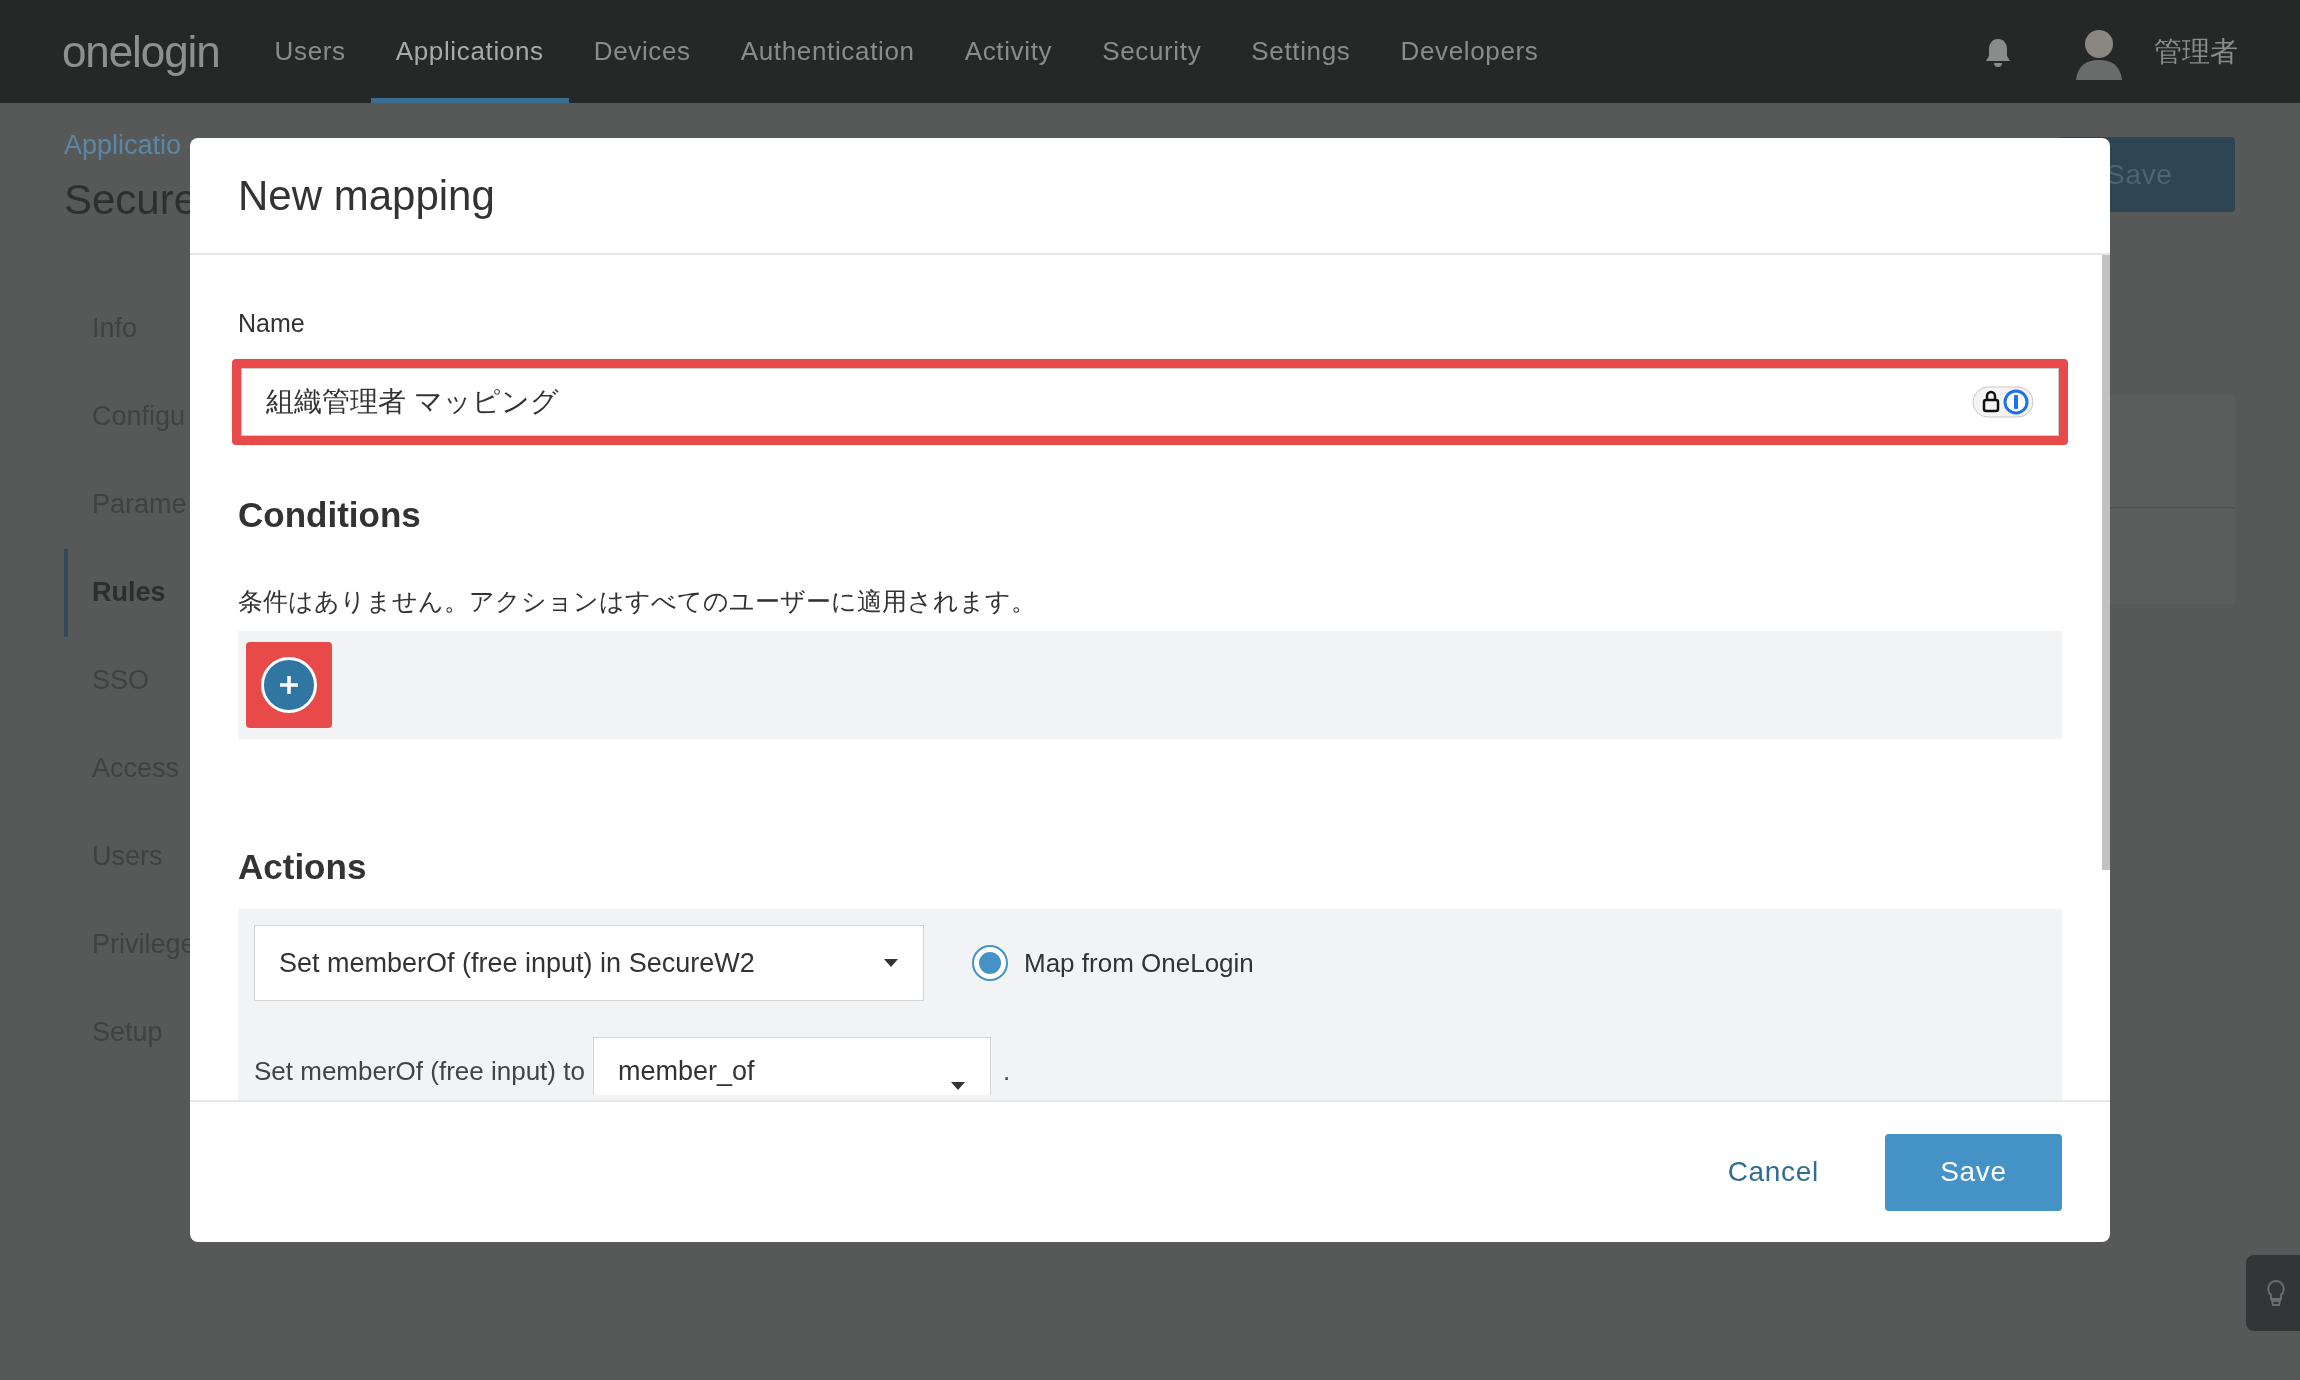  Describe the element at coordinates (2196, 51) in the screenshot. I see `user-name: 管理者` at that location.